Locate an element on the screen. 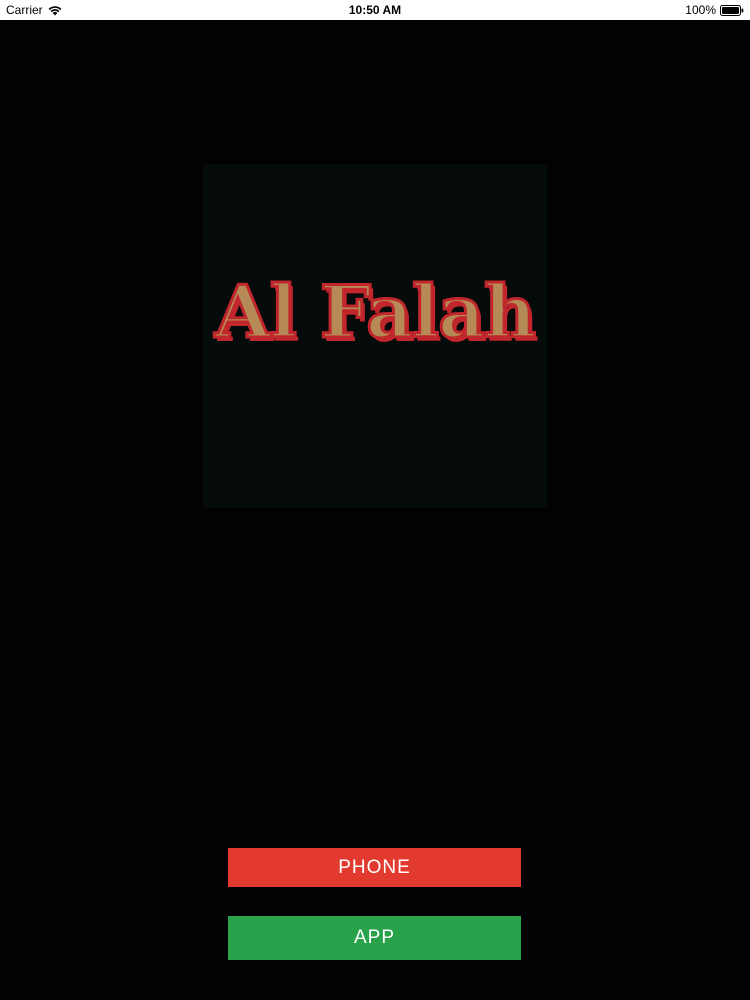 The height and width of the screenshot is (1000, 750). battery-icon is located at coordinates (732, 10).